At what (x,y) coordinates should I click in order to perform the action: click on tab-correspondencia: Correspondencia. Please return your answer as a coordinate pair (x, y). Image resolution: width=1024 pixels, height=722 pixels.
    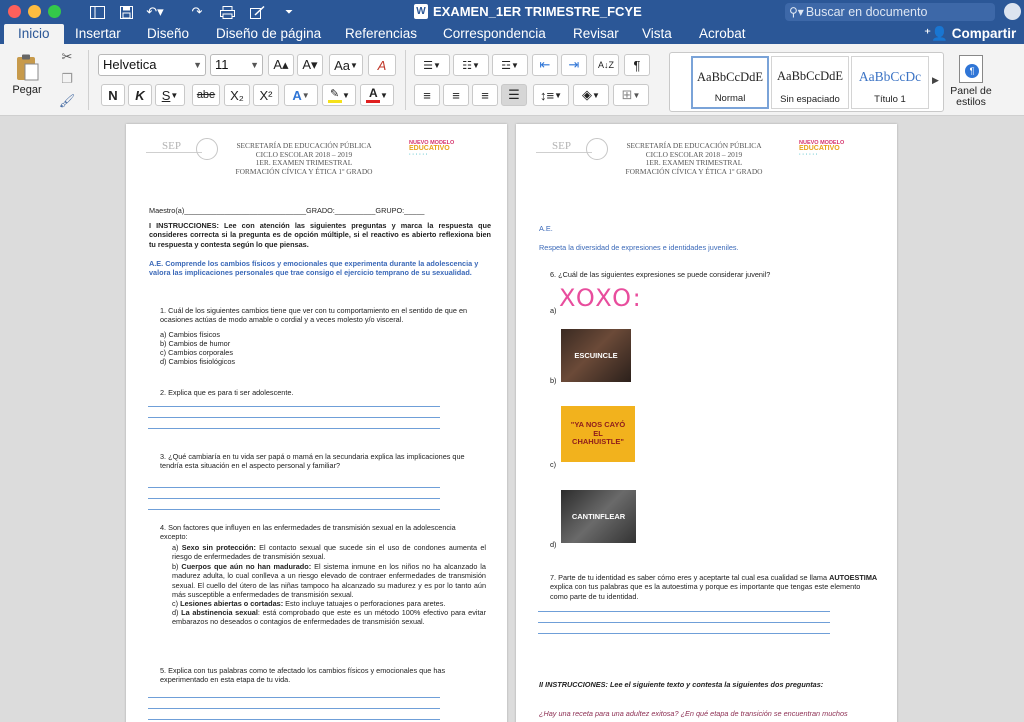
    Looking at the image, I should click on (494, 34).